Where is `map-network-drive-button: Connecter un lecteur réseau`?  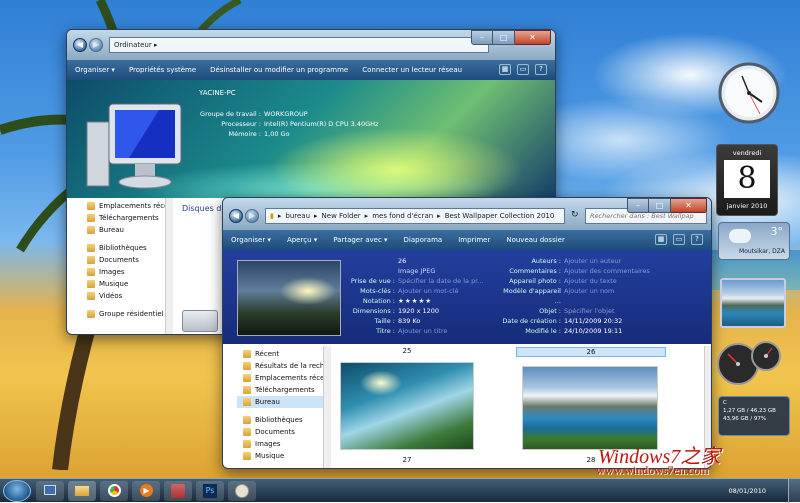
map-network-drive-button: Connecter un lecteur réseau is located at coordinates (412, 70).